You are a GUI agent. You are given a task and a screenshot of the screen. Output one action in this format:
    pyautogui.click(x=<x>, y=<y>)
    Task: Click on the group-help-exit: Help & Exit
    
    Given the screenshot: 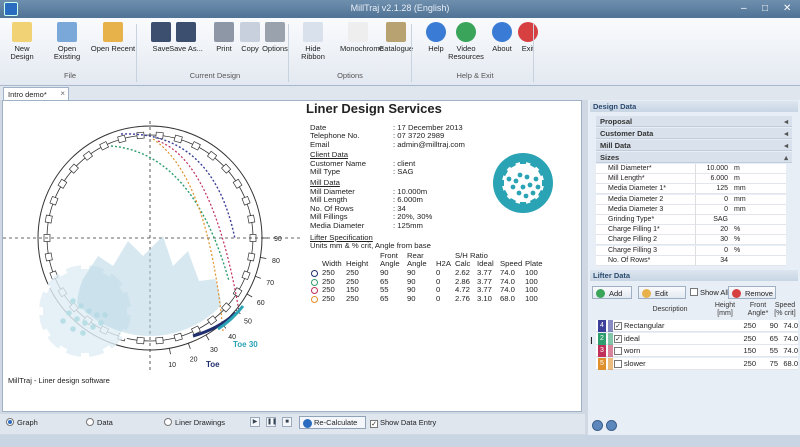 What is the action you would take?
    pyautogui.click(x=475, y=75)
    